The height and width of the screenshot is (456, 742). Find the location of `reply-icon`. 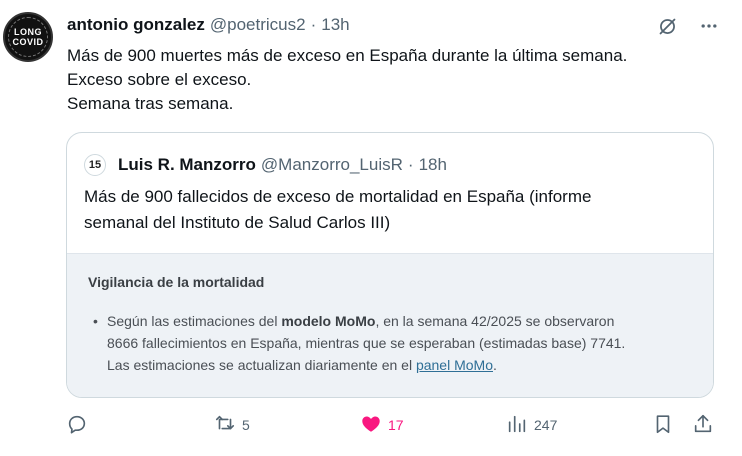

reply-icon is located at coordinates (77, 425).